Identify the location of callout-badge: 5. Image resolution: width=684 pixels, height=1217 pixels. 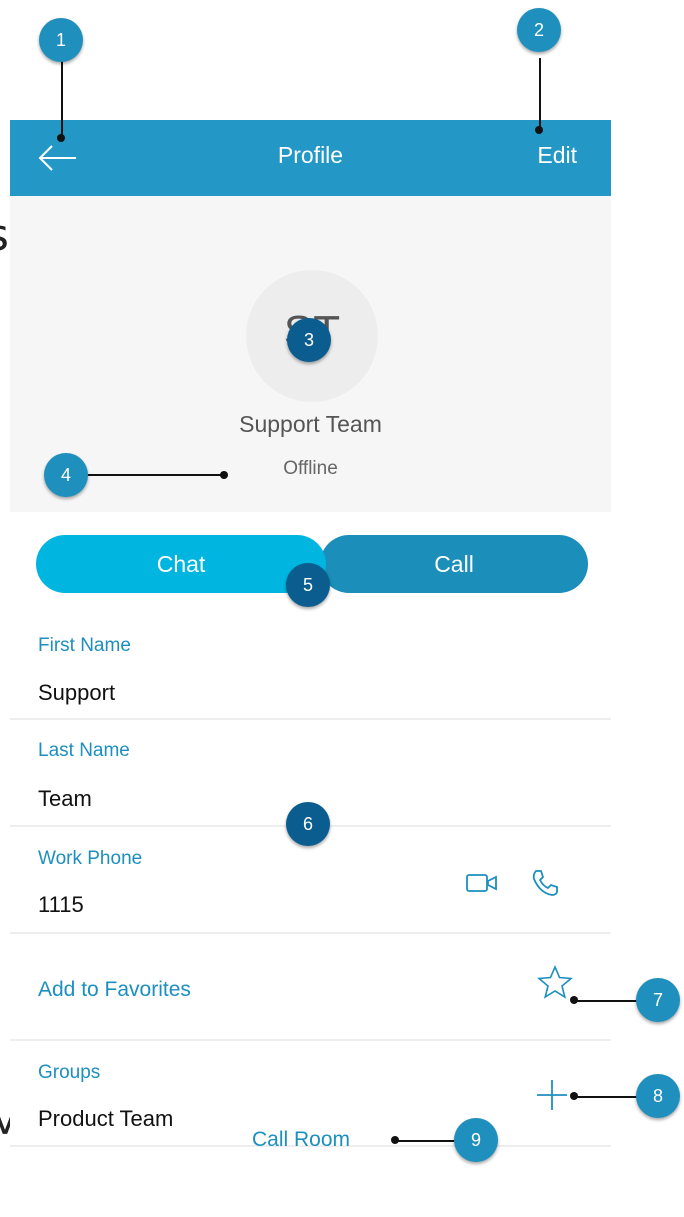
(308, 585).